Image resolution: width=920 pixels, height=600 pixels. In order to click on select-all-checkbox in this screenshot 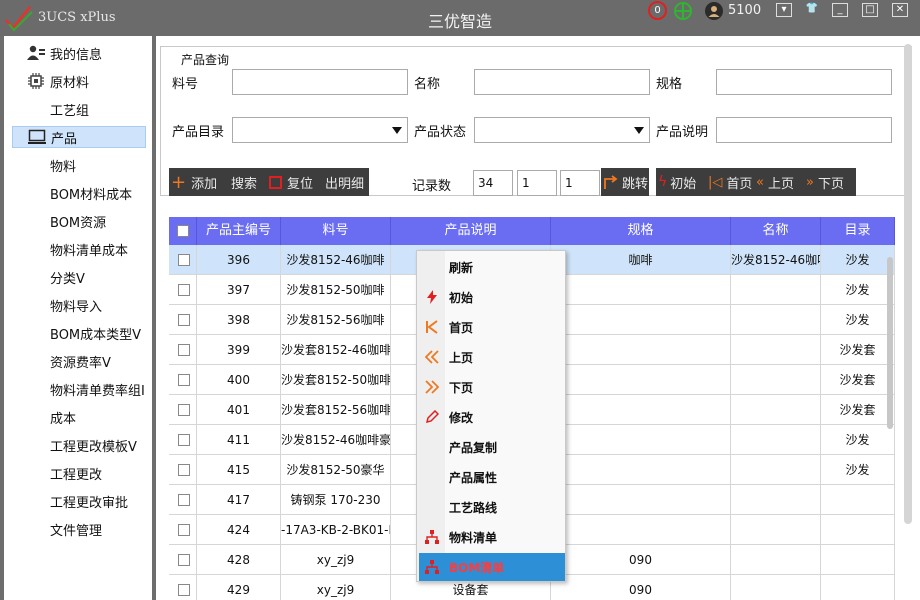, I will do `click(183, 231)`.